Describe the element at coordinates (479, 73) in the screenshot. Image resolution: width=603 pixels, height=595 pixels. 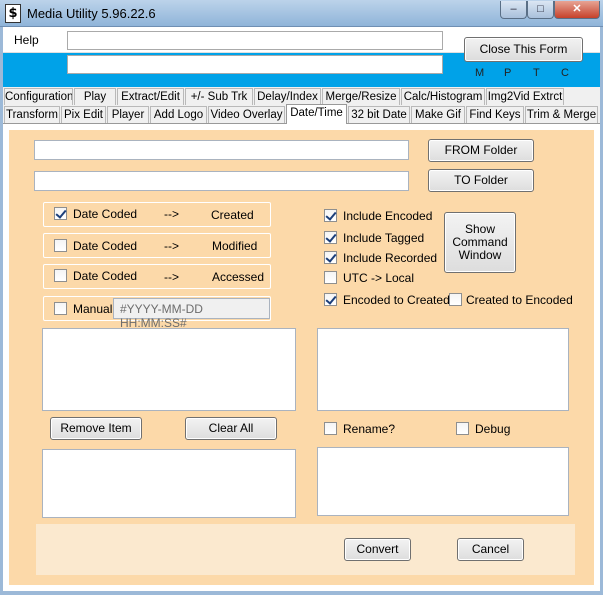
I see `mptc-label-m: M` at that location.